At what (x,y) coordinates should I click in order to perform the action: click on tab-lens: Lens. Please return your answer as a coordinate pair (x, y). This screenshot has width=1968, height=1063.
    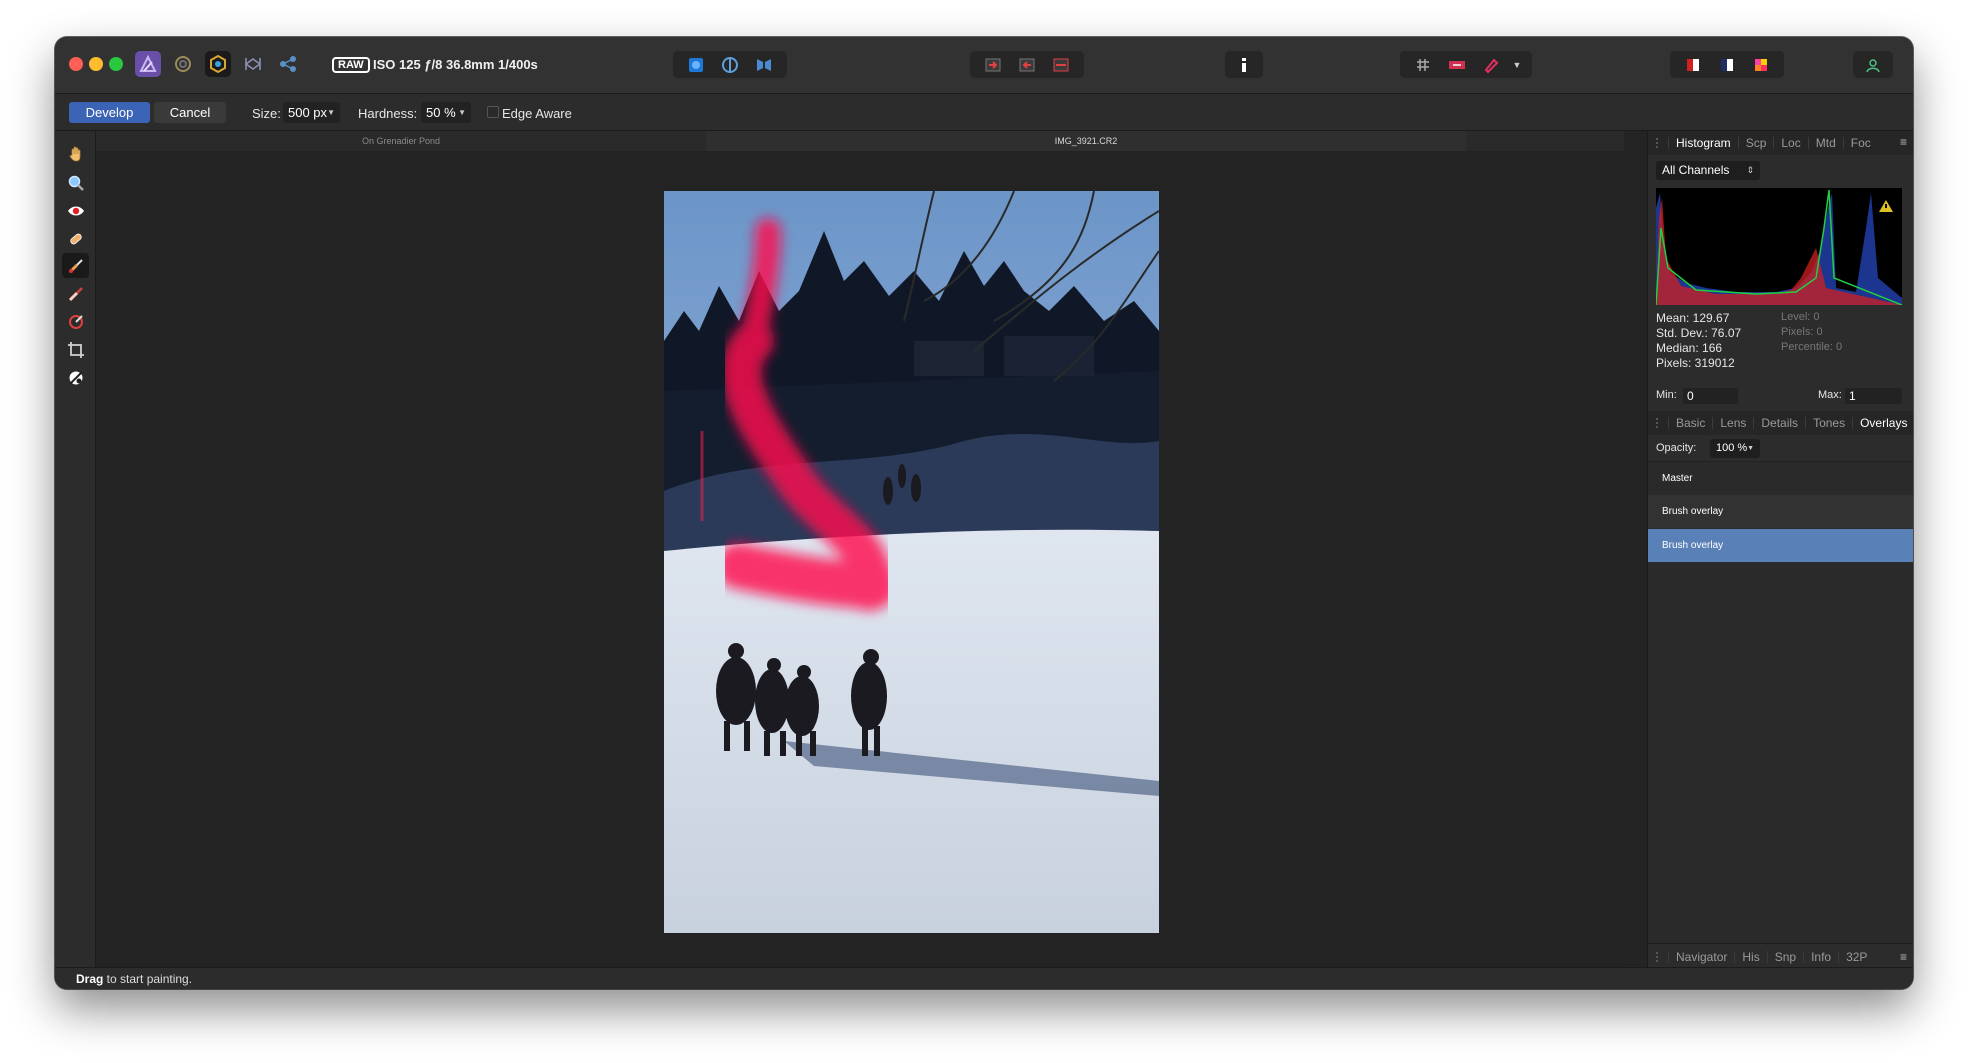
    Looking at the image, I should click on (1732, 423).